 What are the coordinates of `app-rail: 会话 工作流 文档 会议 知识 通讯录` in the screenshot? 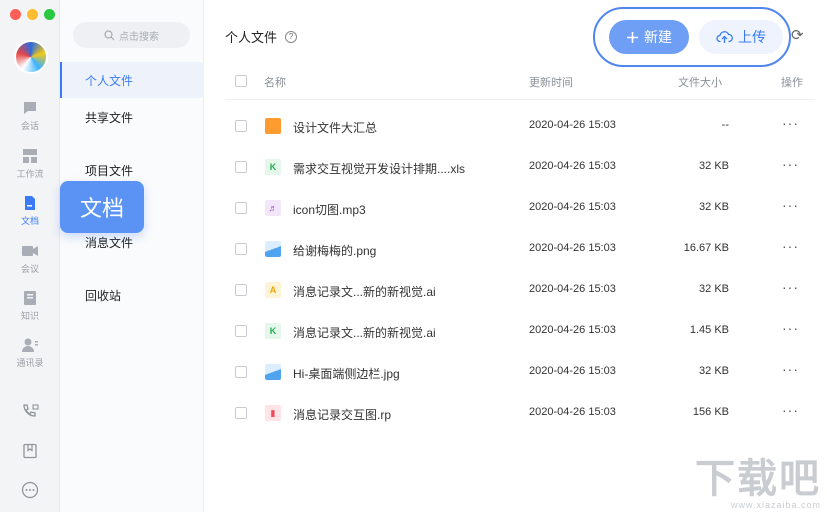 It's located at (30, 256).